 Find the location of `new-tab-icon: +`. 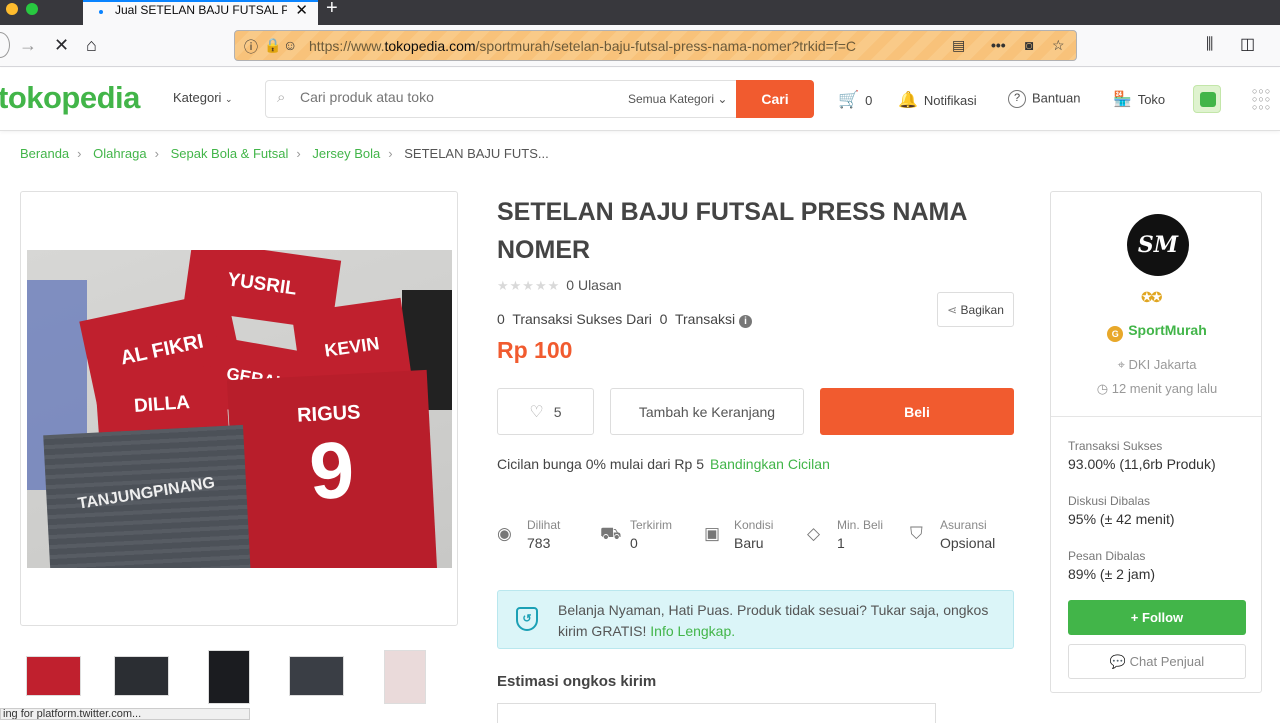

new-tab-icon: + is located at coordinates (332, 10).